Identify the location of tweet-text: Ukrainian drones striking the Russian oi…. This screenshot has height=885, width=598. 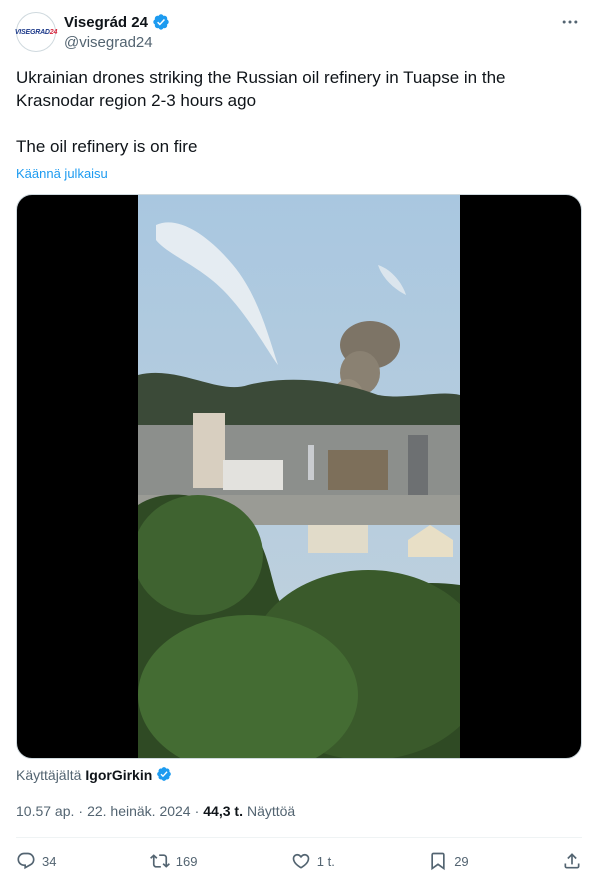
(261, 112).